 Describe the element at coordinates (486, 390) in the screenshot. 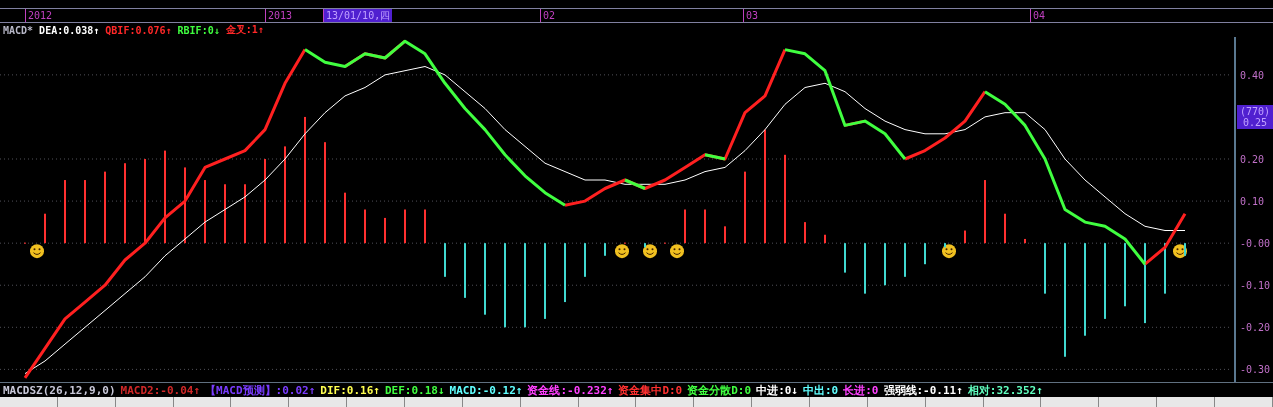

I see `indicator-value: MACD:-0.12↑` at that location.